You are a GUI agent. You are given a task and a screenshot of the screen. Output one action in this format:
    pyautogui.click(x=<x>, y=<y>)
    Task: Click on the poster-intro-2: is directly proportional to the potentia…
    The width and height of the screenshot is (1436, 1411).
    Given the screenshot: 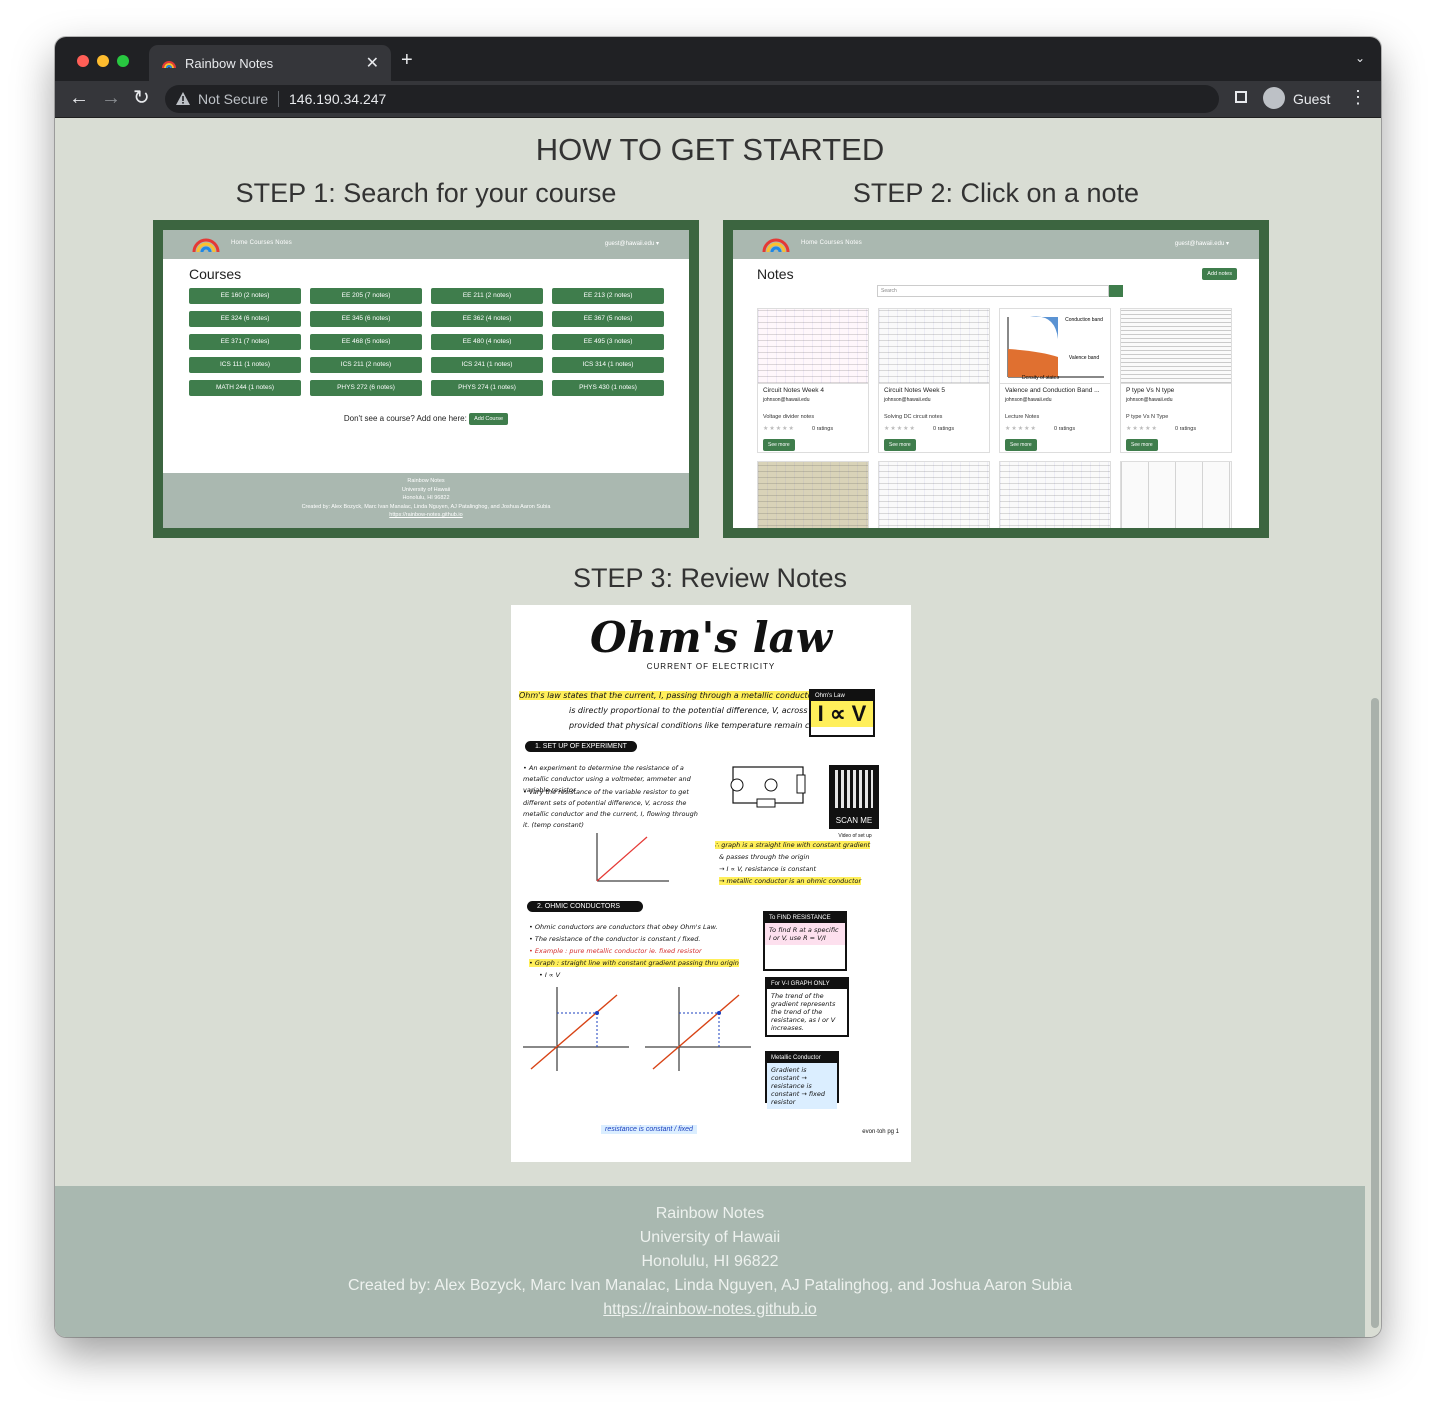 What is the action you would take?
    pyautogui.click(x=693, y=710)
    